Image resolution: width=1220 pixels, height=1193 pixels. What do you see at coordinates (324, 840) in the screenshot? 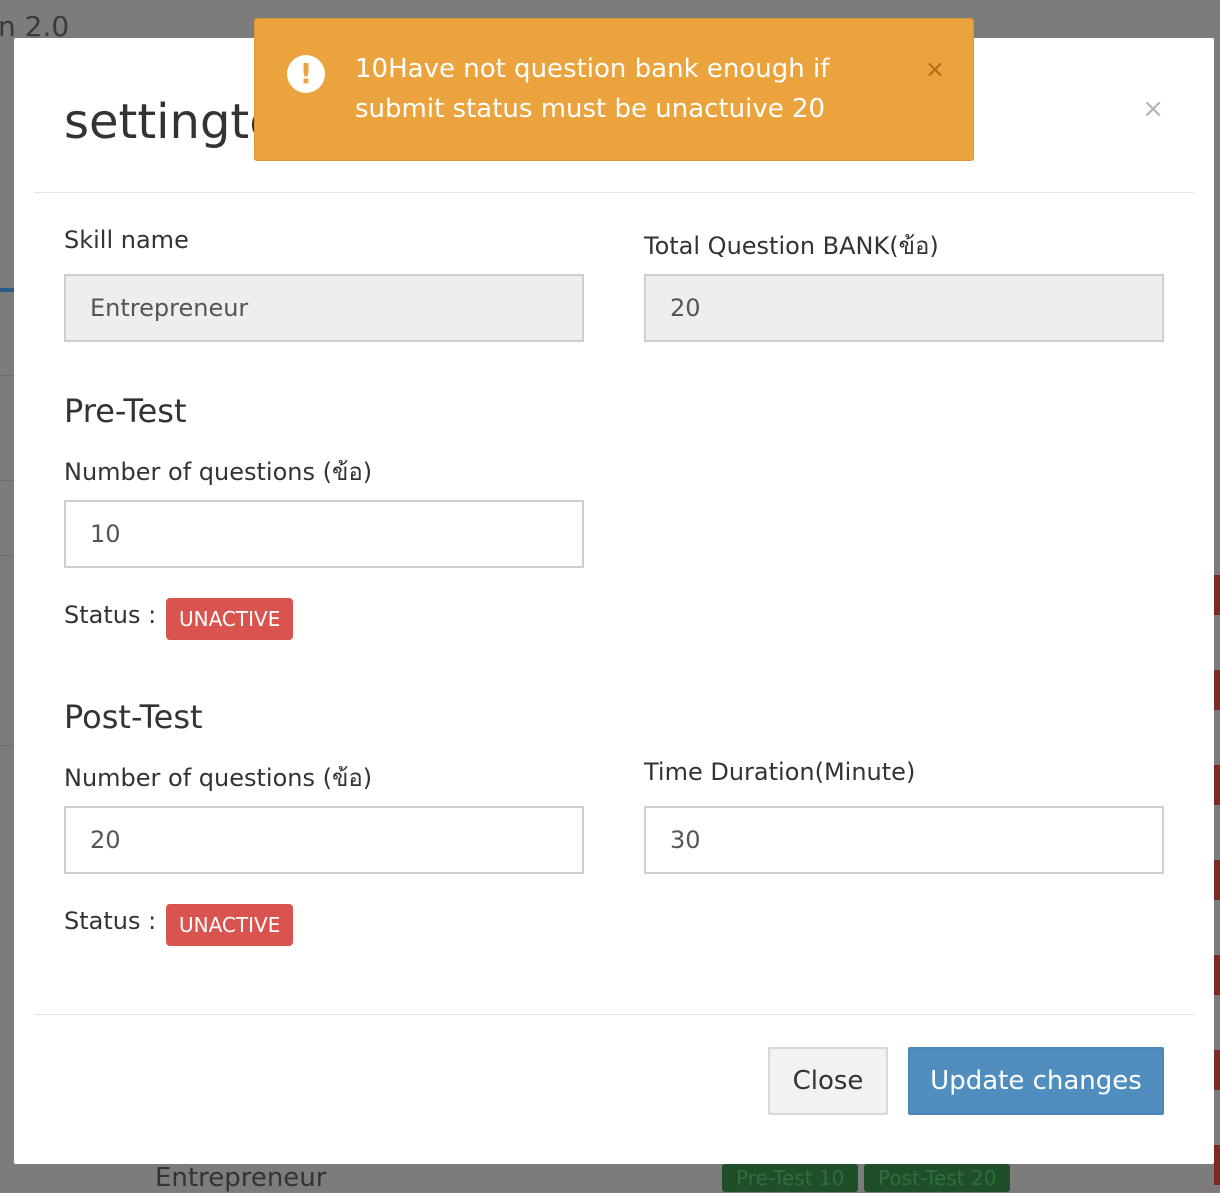
I see `post-test-questions-input: 20` at bounding box center [324, 840].